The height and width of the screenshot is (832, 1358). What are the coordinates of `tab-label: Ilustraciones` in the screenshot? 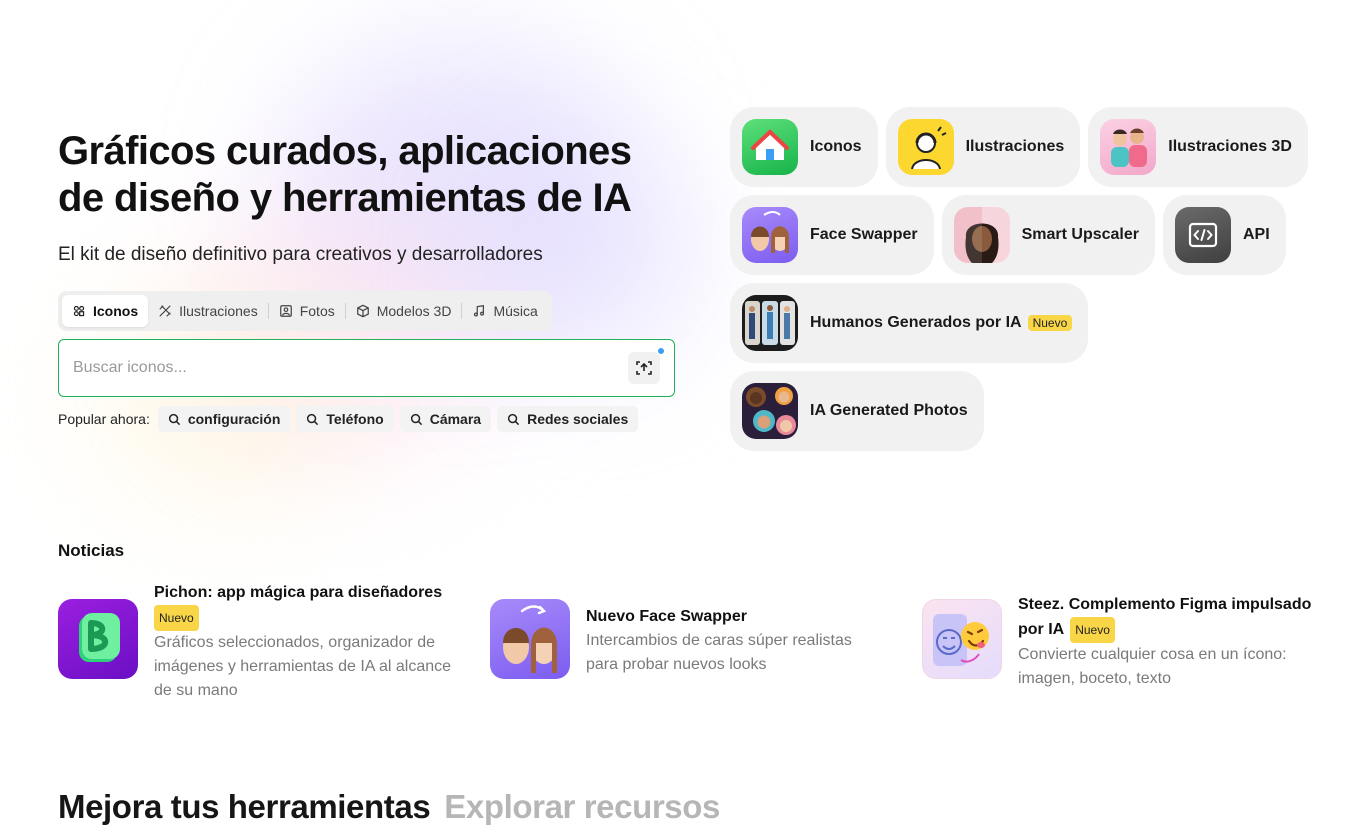 It's located at (218, 311).